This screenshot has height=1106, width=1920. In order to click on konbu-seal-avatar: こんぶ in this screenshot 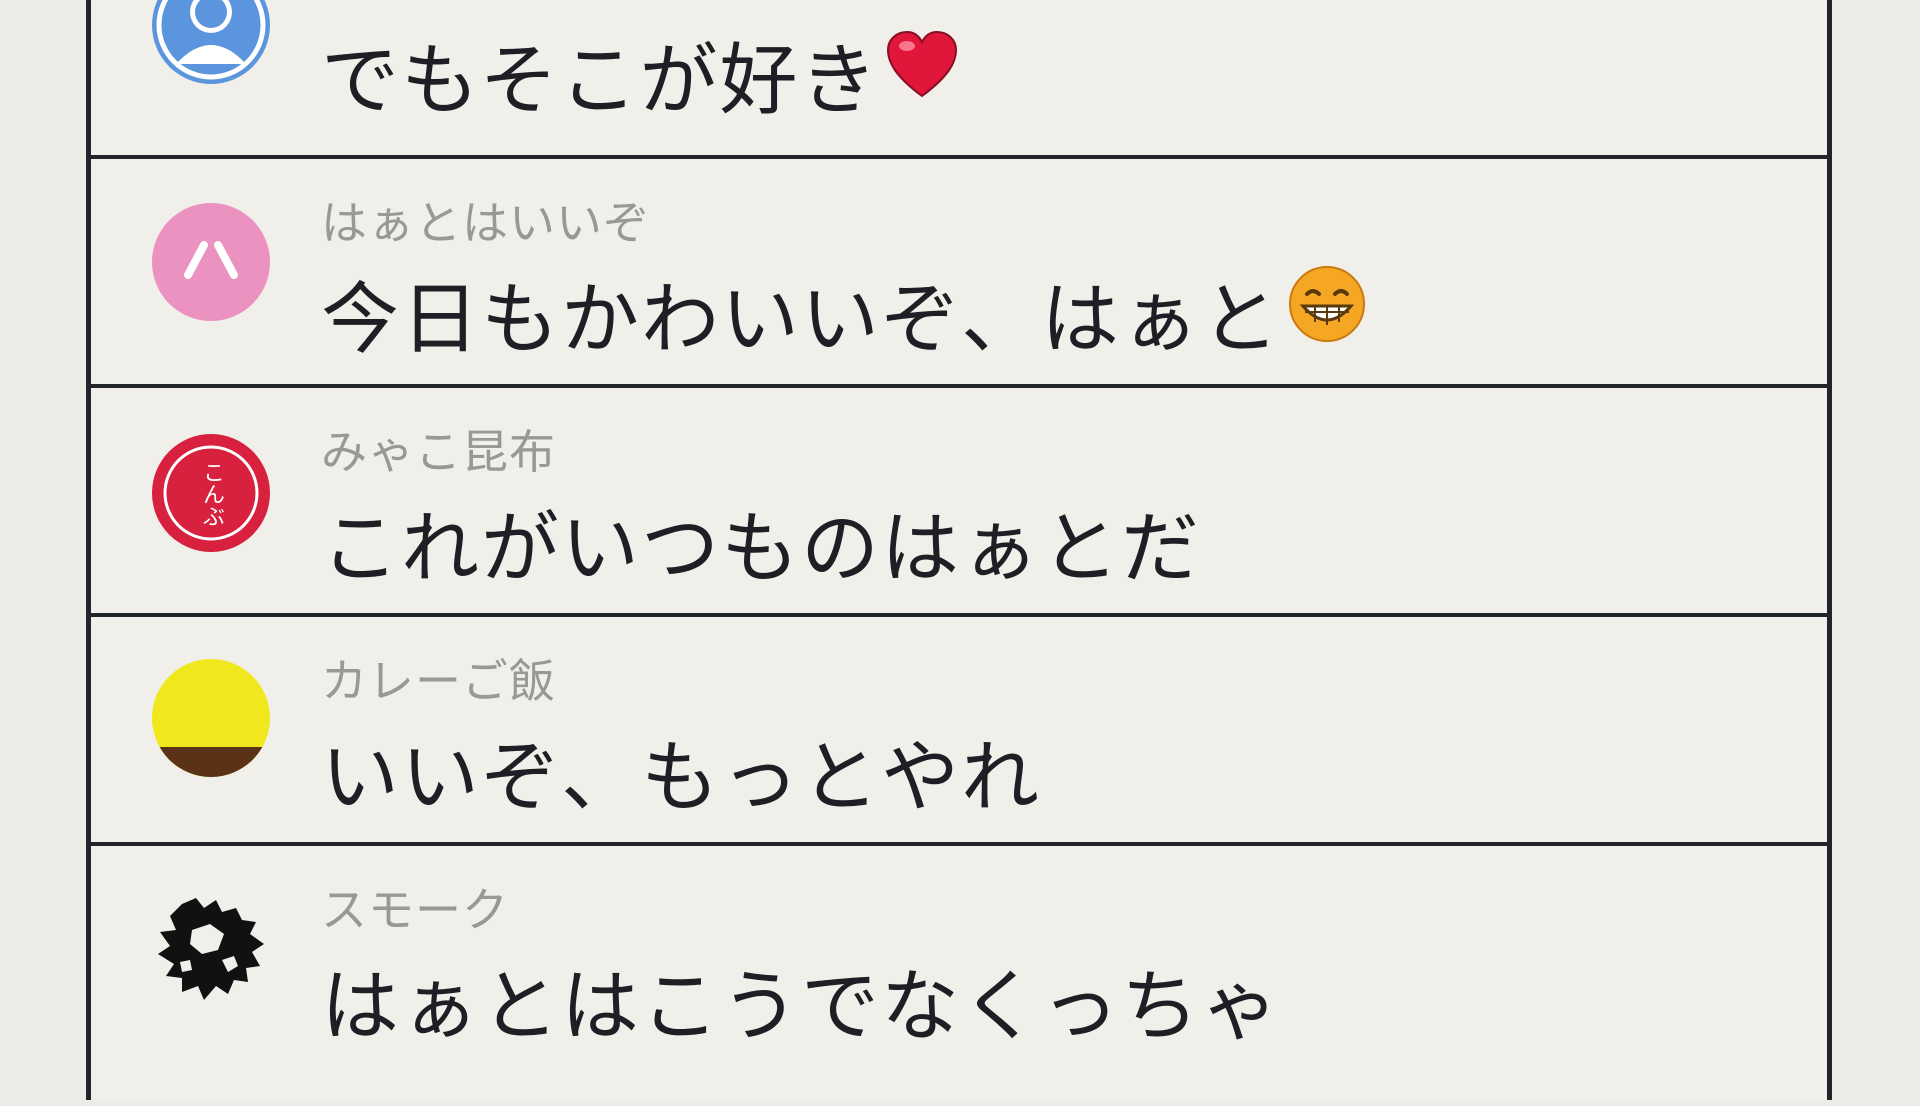, I will do `click(211, 493)`.